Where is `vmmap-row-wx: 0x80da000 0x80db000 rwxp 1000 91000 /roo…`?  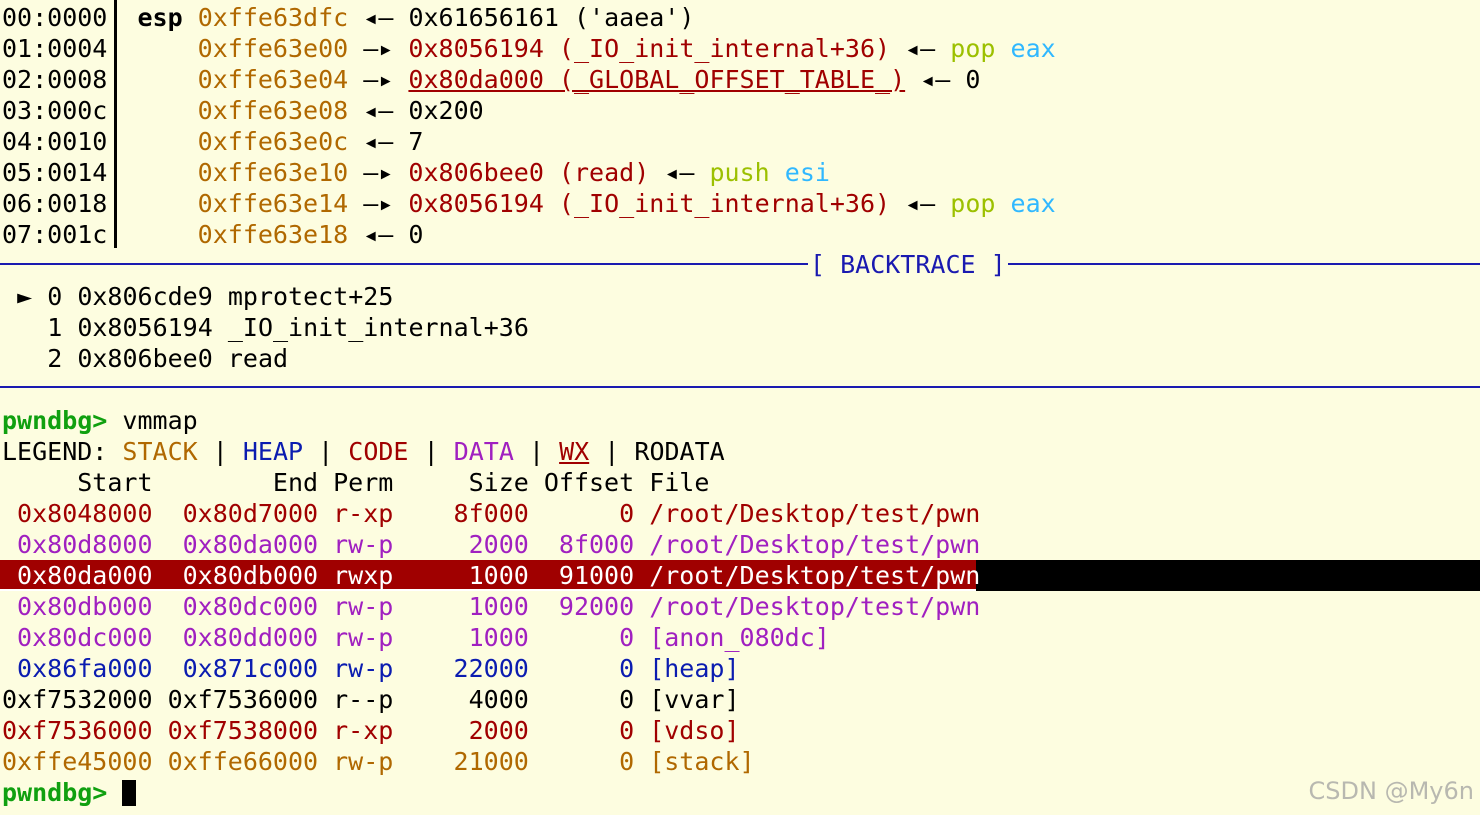 vmmap-row-wx: 0x80da000 0x80db000 rwxp 1000 91000 /roo… is located at coordinates (491, 575).